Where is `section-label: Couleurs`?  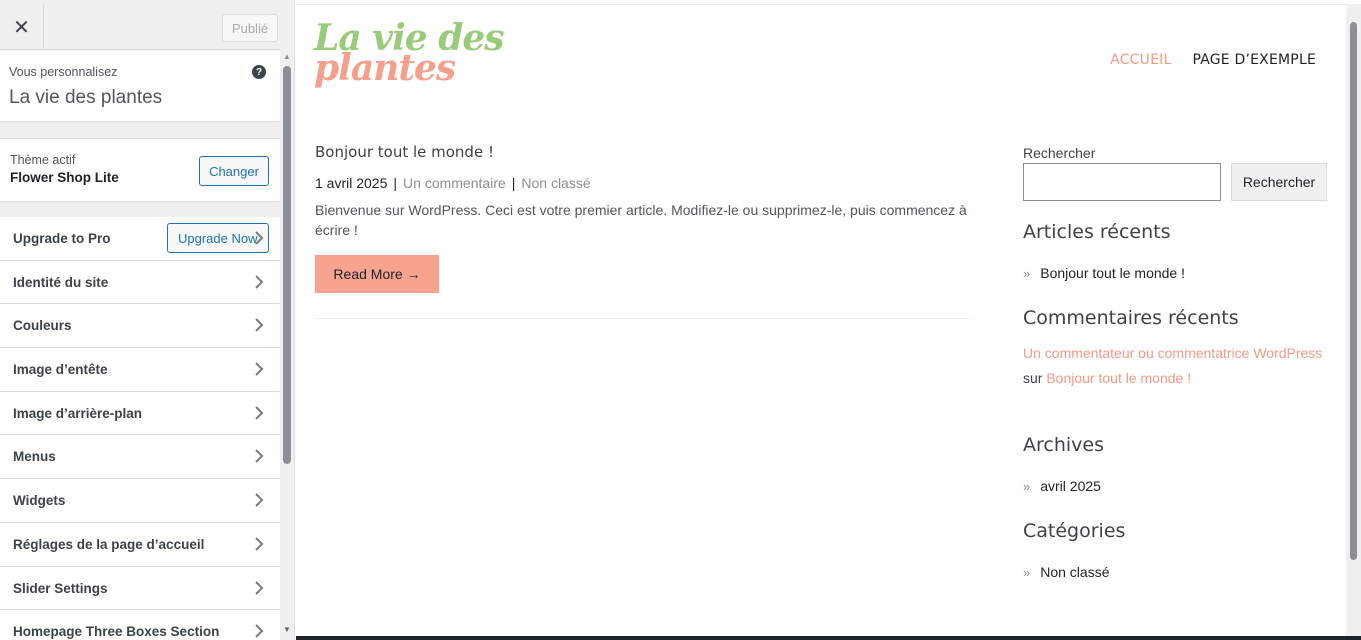 section-label: Couleurs is located at coordinates (42, 326).